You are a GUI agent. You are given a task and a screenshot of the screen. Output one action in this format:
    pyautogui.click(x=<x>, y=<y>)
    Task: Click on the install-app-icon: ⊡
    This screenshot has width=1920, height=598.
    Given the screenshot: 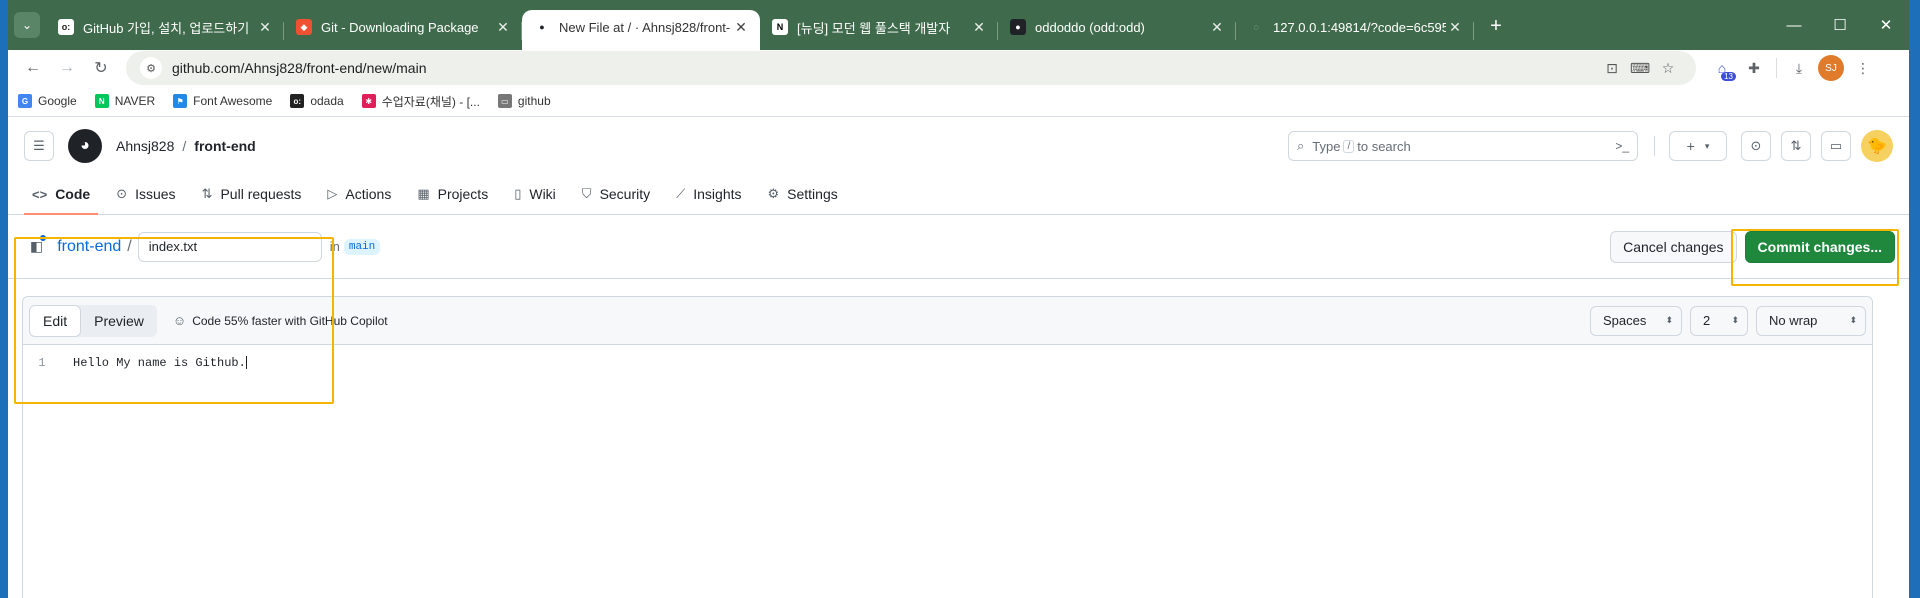 What is the action you would take?
    pyautogui.click(x=1612, y=68)
    